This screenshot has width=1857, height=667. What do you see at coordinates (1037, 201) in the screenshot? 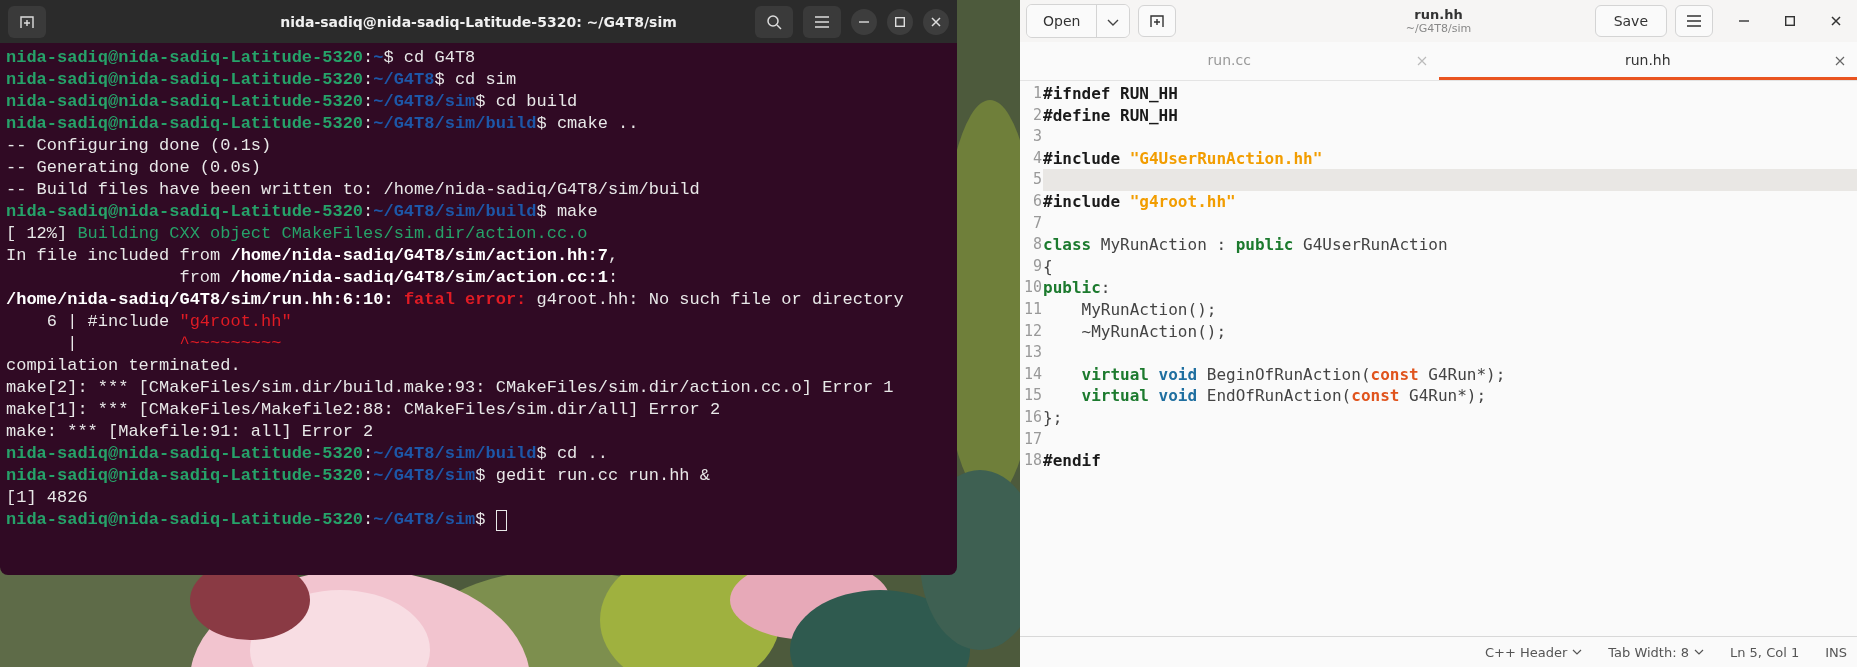
I see `line-number: 6` at bounding box center [1037, 201].